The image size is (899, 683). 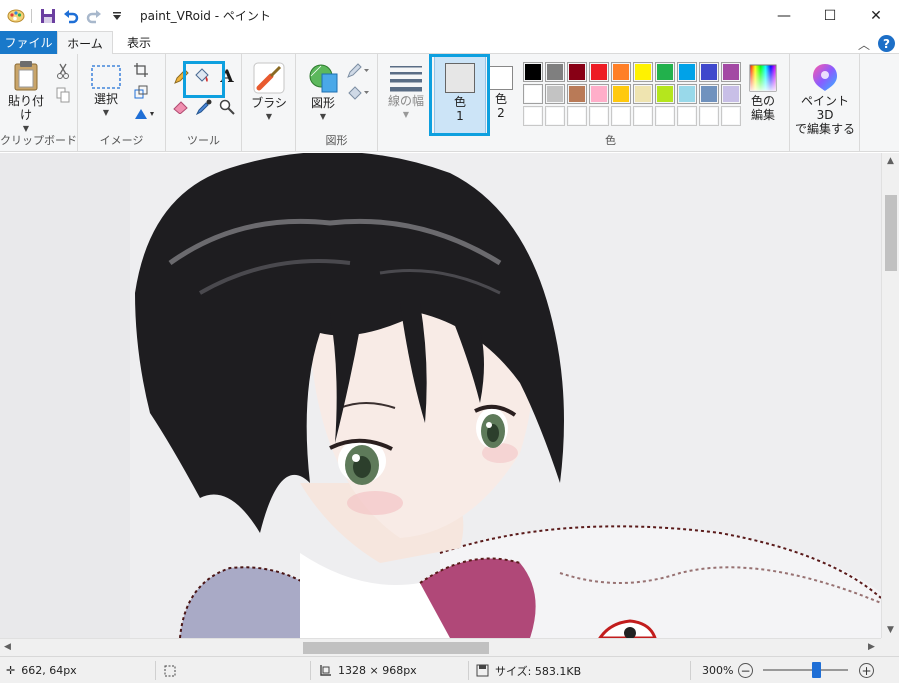 What do you see at coordinates (227, 107) in the screenshot?
I see `magnifier-icon` at bounding box center [227, 107].